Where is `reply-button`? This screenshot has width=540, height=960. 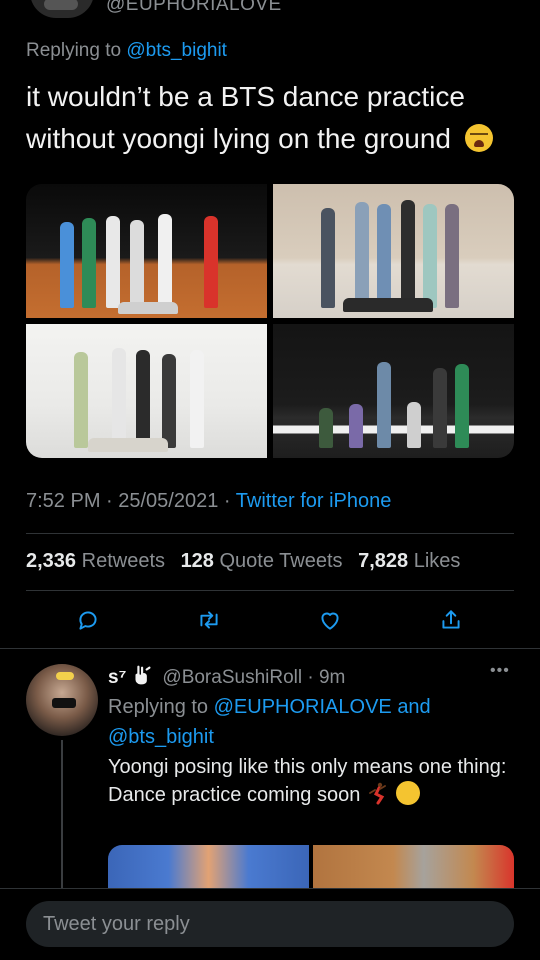
reply-button is located at coordinates (88, 620).